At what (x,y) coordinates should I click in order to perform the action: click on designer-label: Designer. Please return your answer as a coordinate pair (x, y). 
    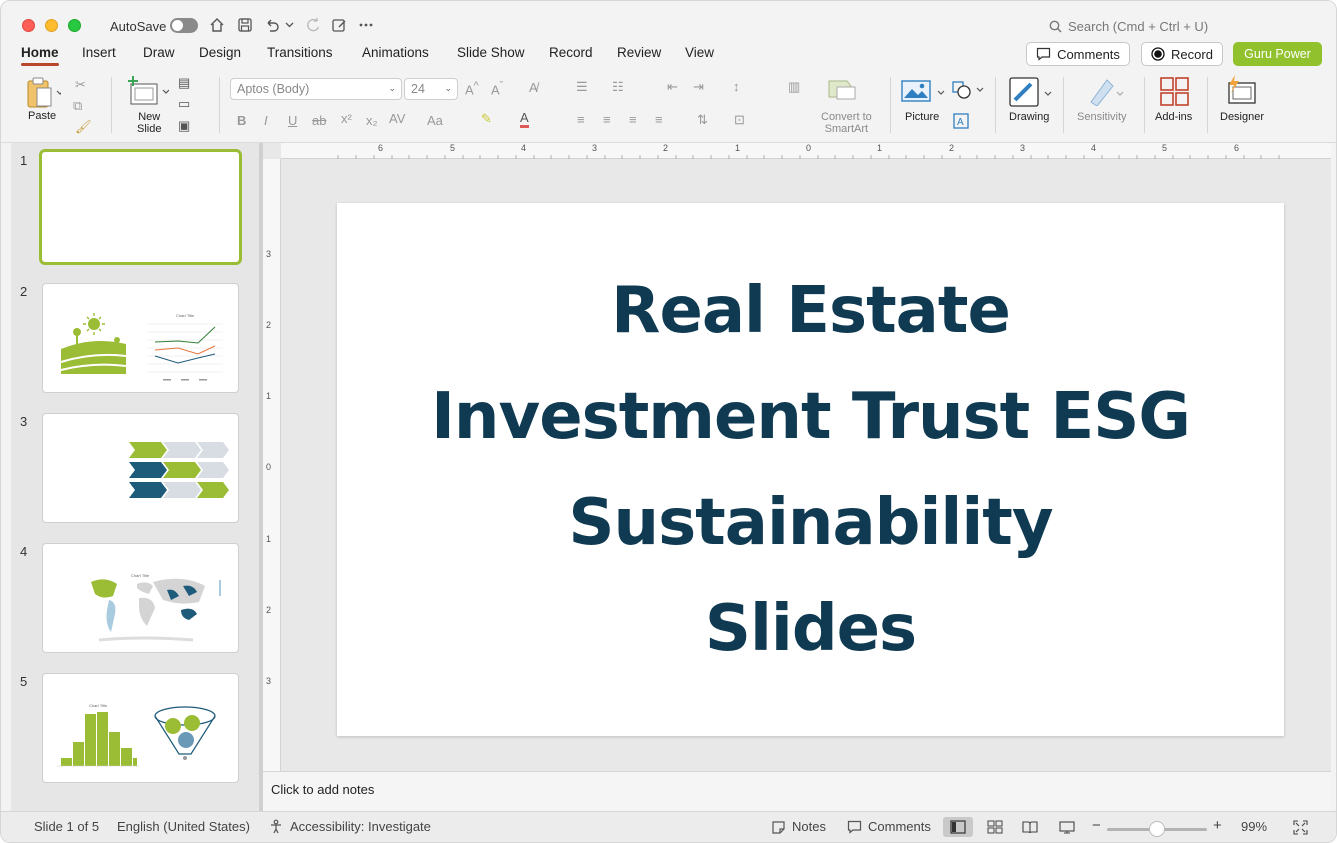
    Looking at the image, I should click on (1242, 117).